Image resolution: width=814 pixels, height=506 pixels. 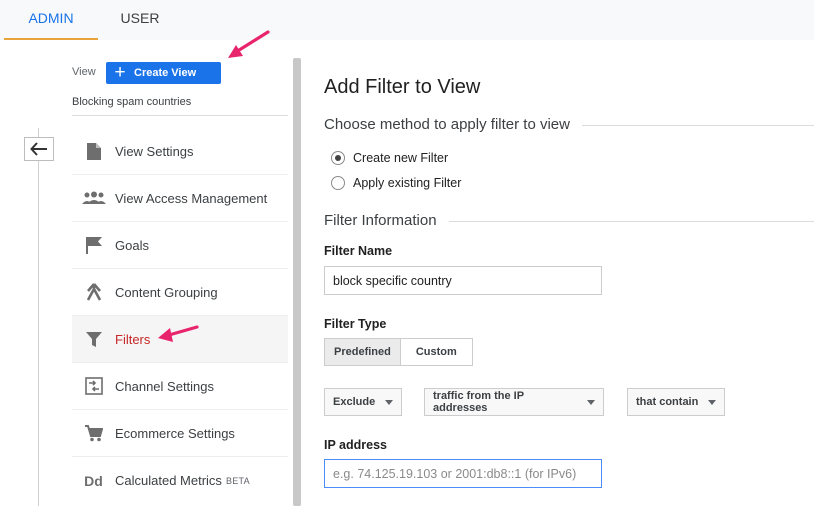 I want to click on filter-name-label: Filter Name, so click(x=358, y=251).